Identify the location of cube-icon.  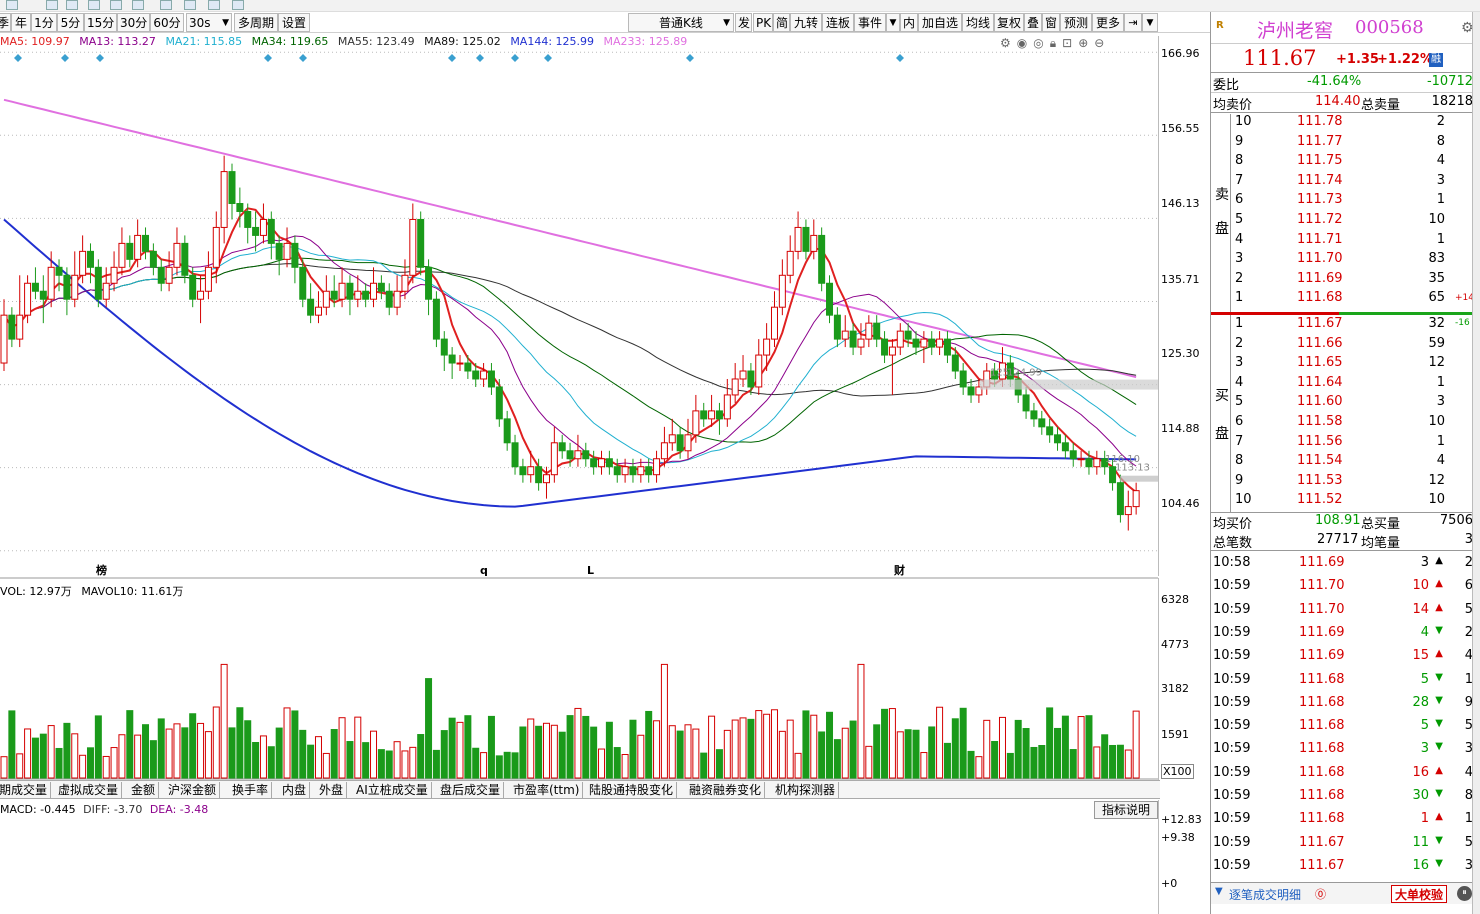
(138, 5).